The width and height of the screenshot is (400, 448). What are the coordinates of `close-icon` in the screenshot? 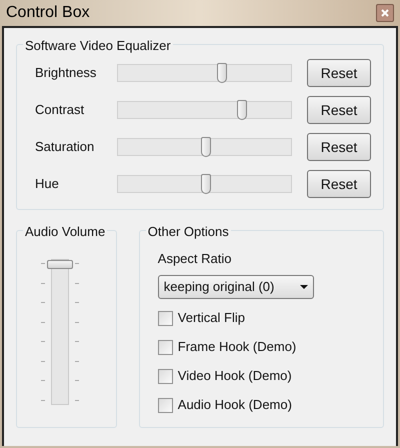 It's located at (385, 13).